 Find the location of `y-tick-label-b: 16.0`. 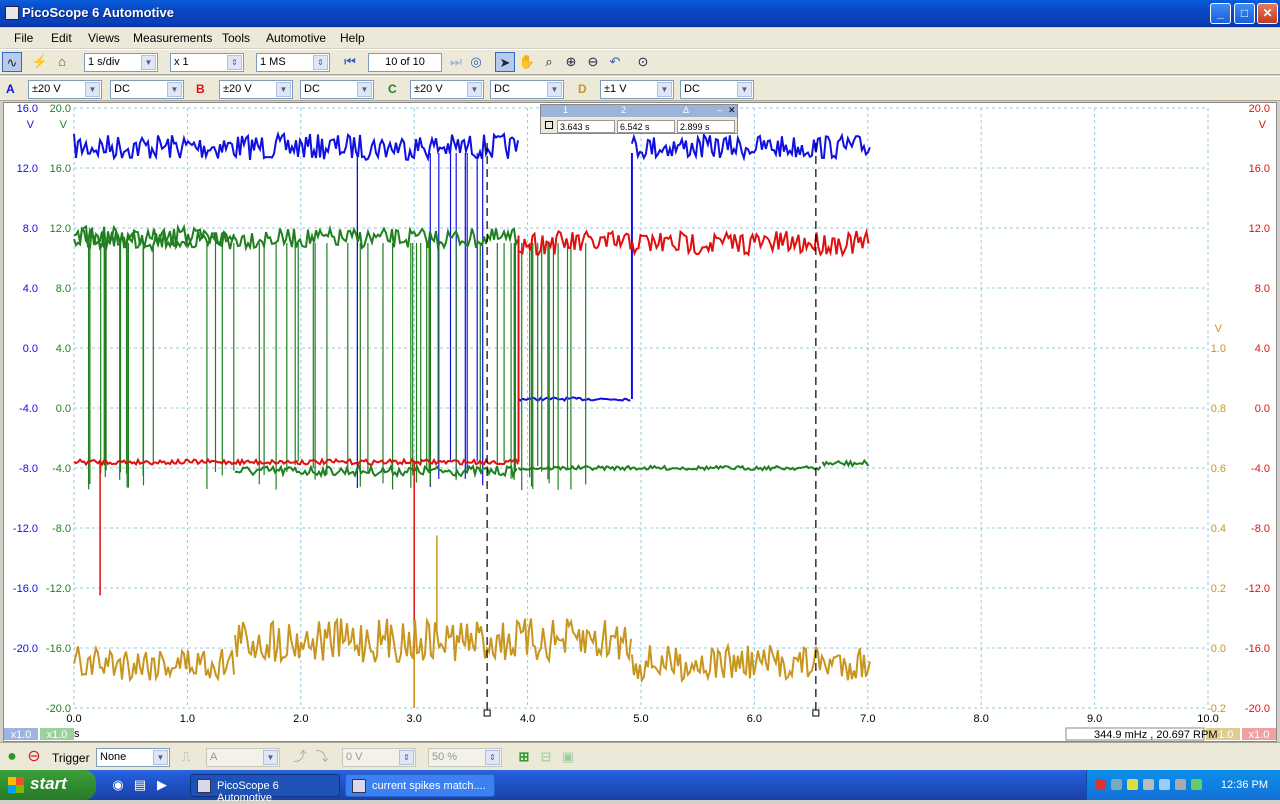

y-tick-label-b: 16.0 is located at coordinates (1259, 169).